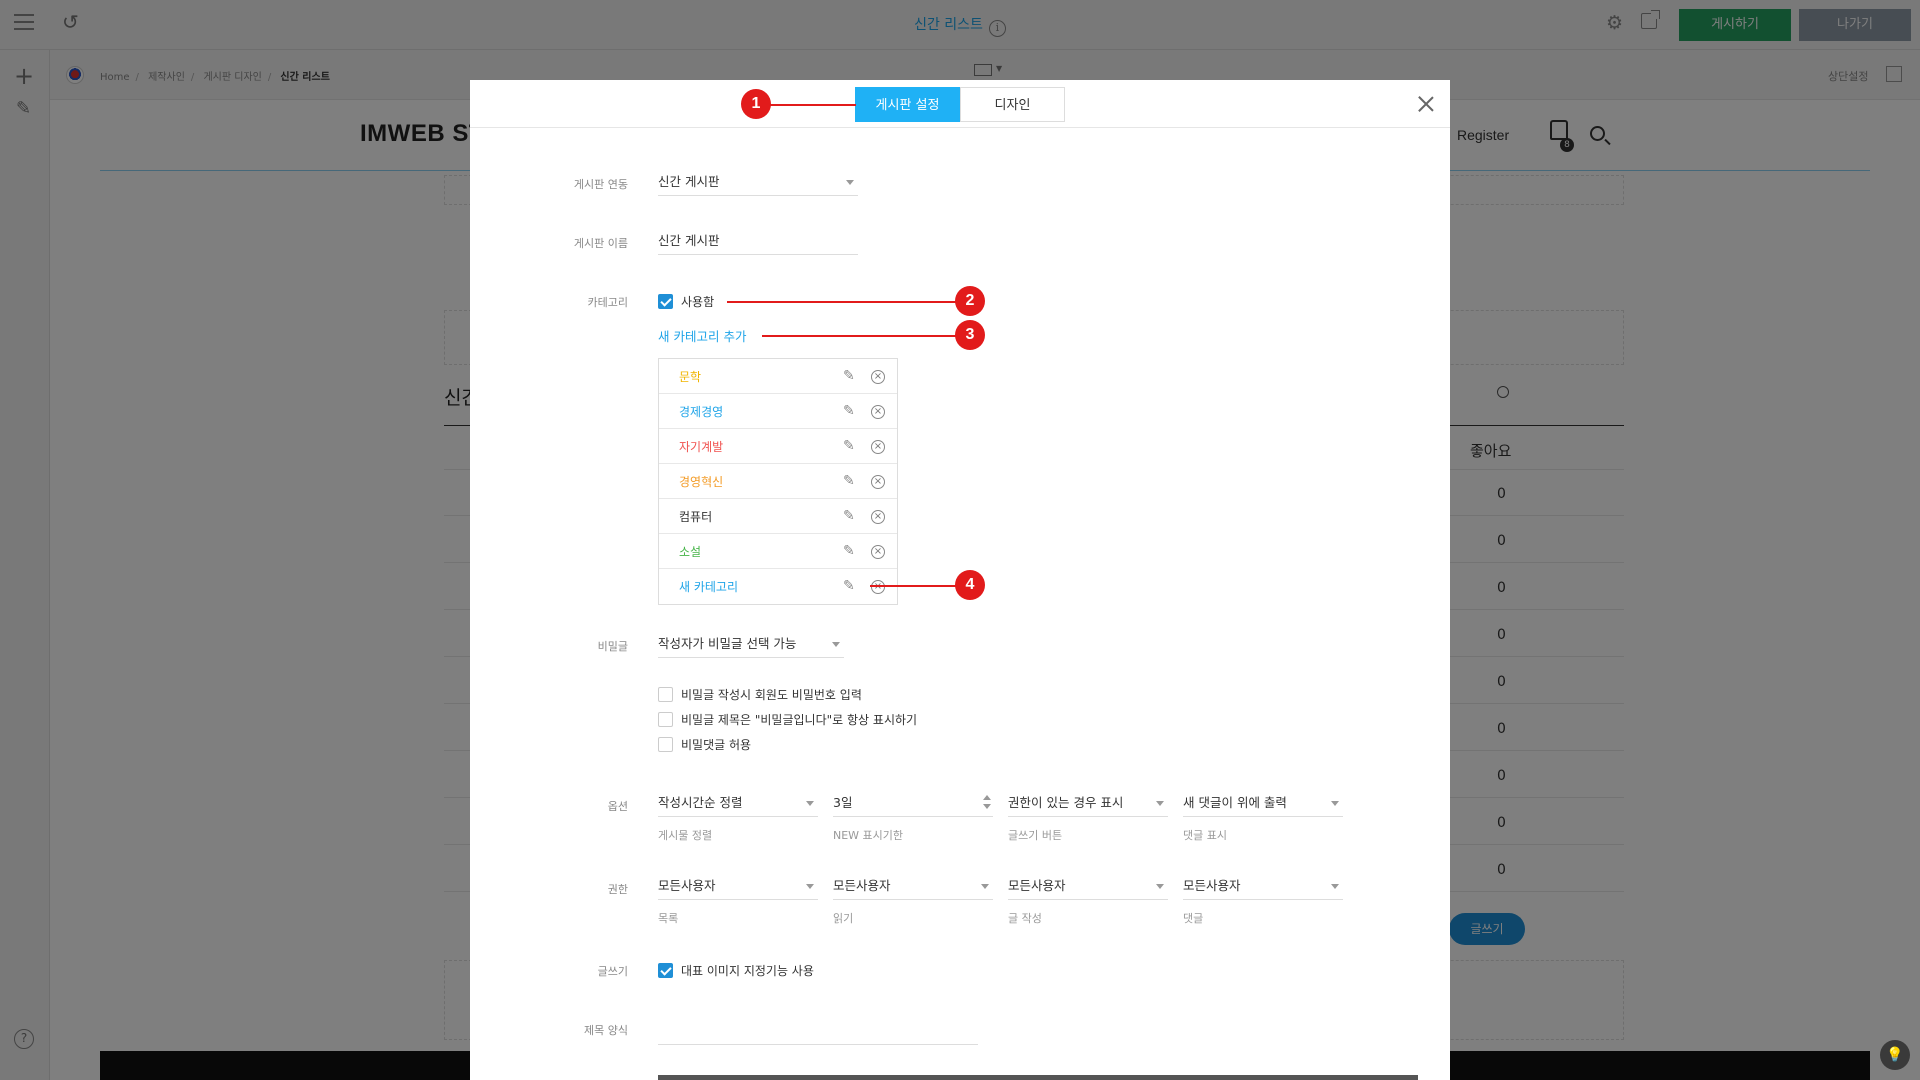  What do you see at coordinates (862, 885) in the screenshot?
I see `permission-read-value: 모든사용자` at bounding box center [862, 885].